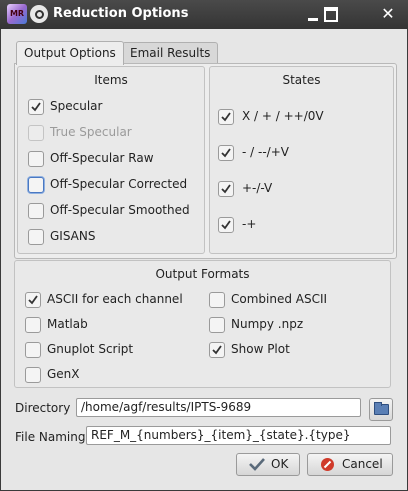  I want to click on minimize-button, so click(313, 14).